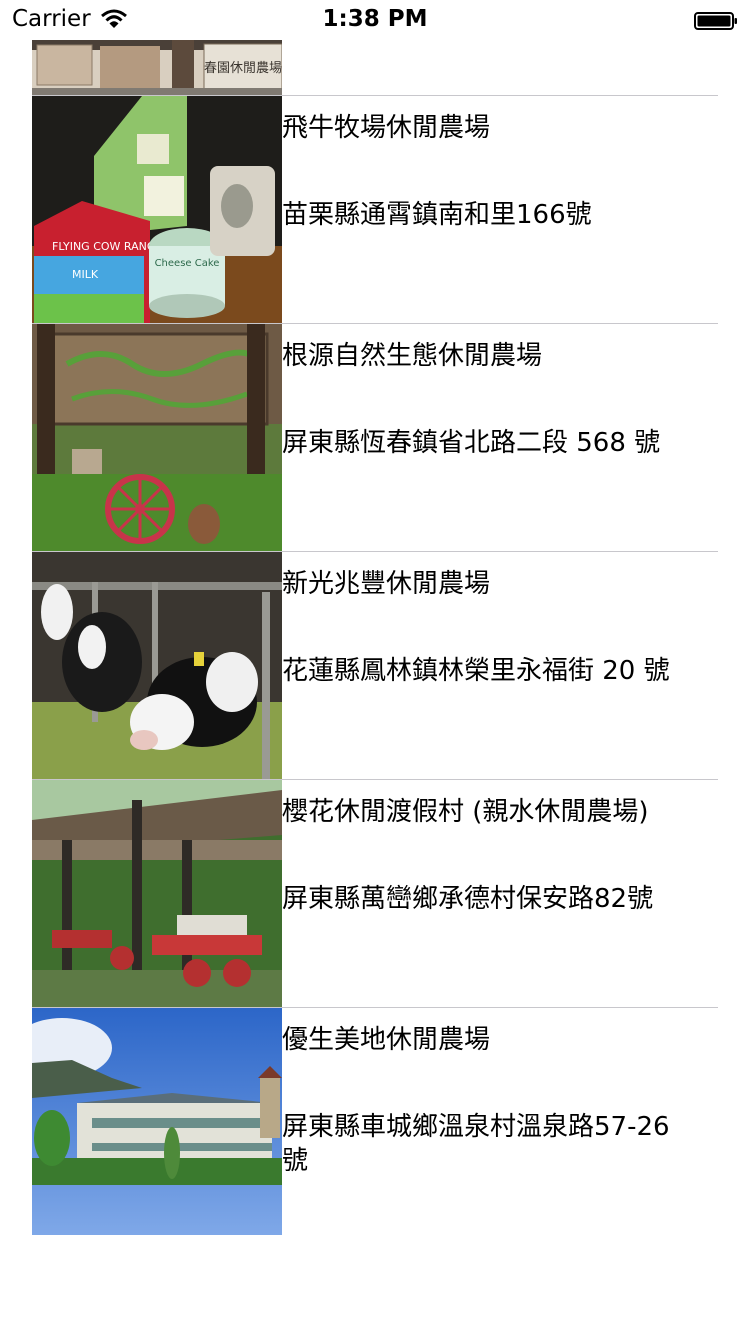 The height and width of the screenshot is (1334, 750). What do you see at coordinates (471, 443) in the screenshot?
I see `farm-address: 屏東縣恆春鎮省北路二段 568 號` at bounding box center [471, 443].